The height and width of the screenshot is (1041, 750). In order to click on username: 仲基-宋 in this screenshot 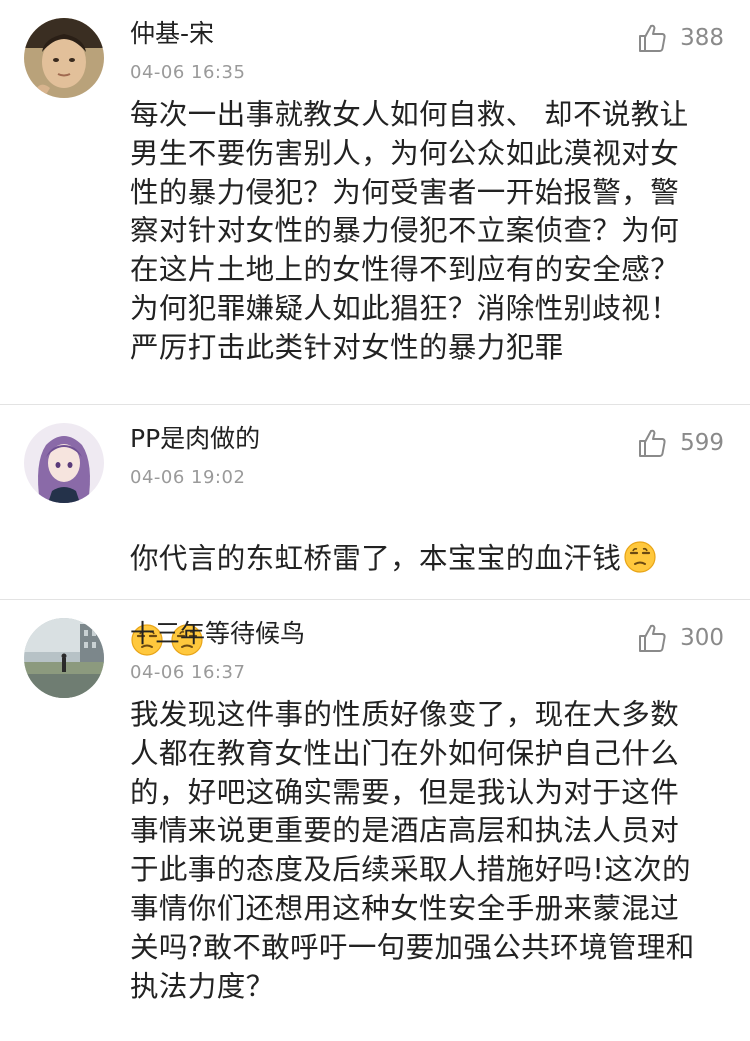, I will do `click(172, 34)`.